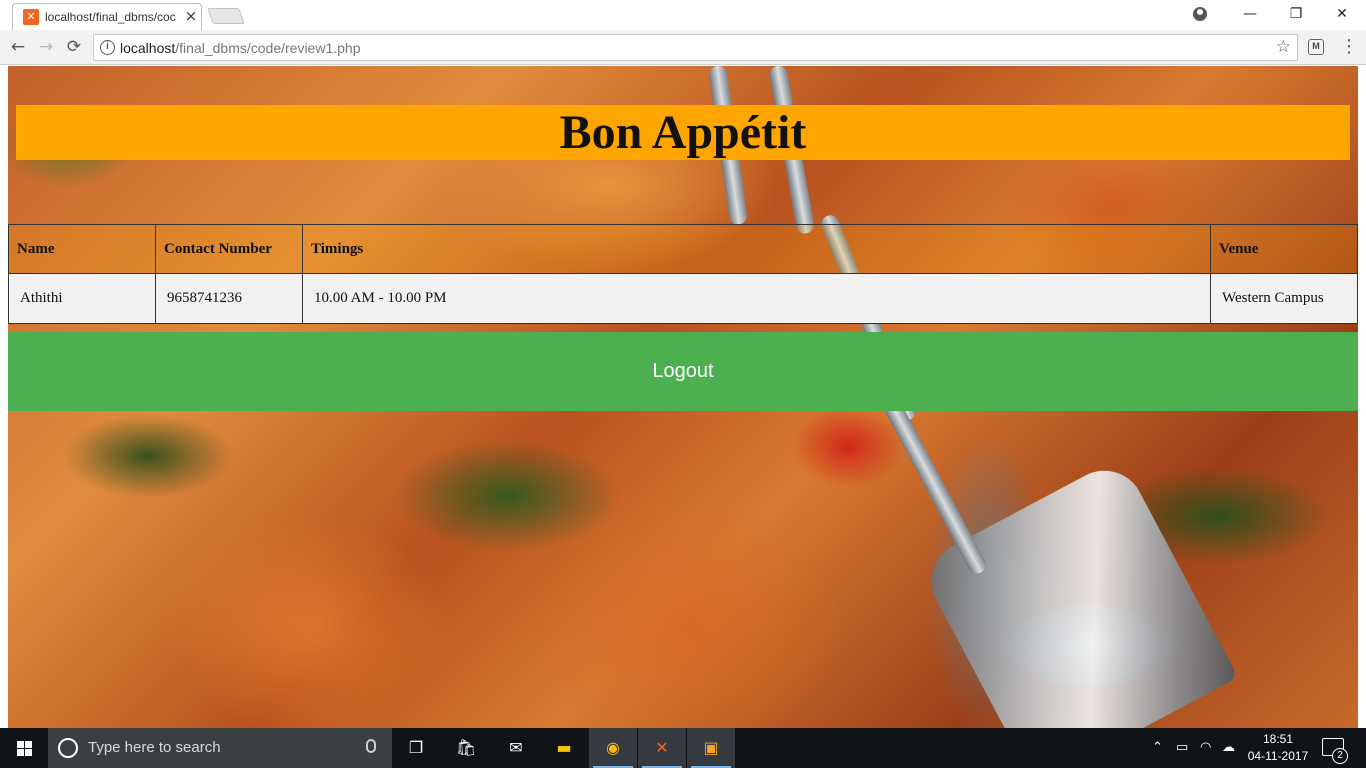 The width and height of the screenshot is (1366, 768). Describe the element at coordinates (46, 47) in the screenshot. I see `forward-arrow-icon: →` at that location.